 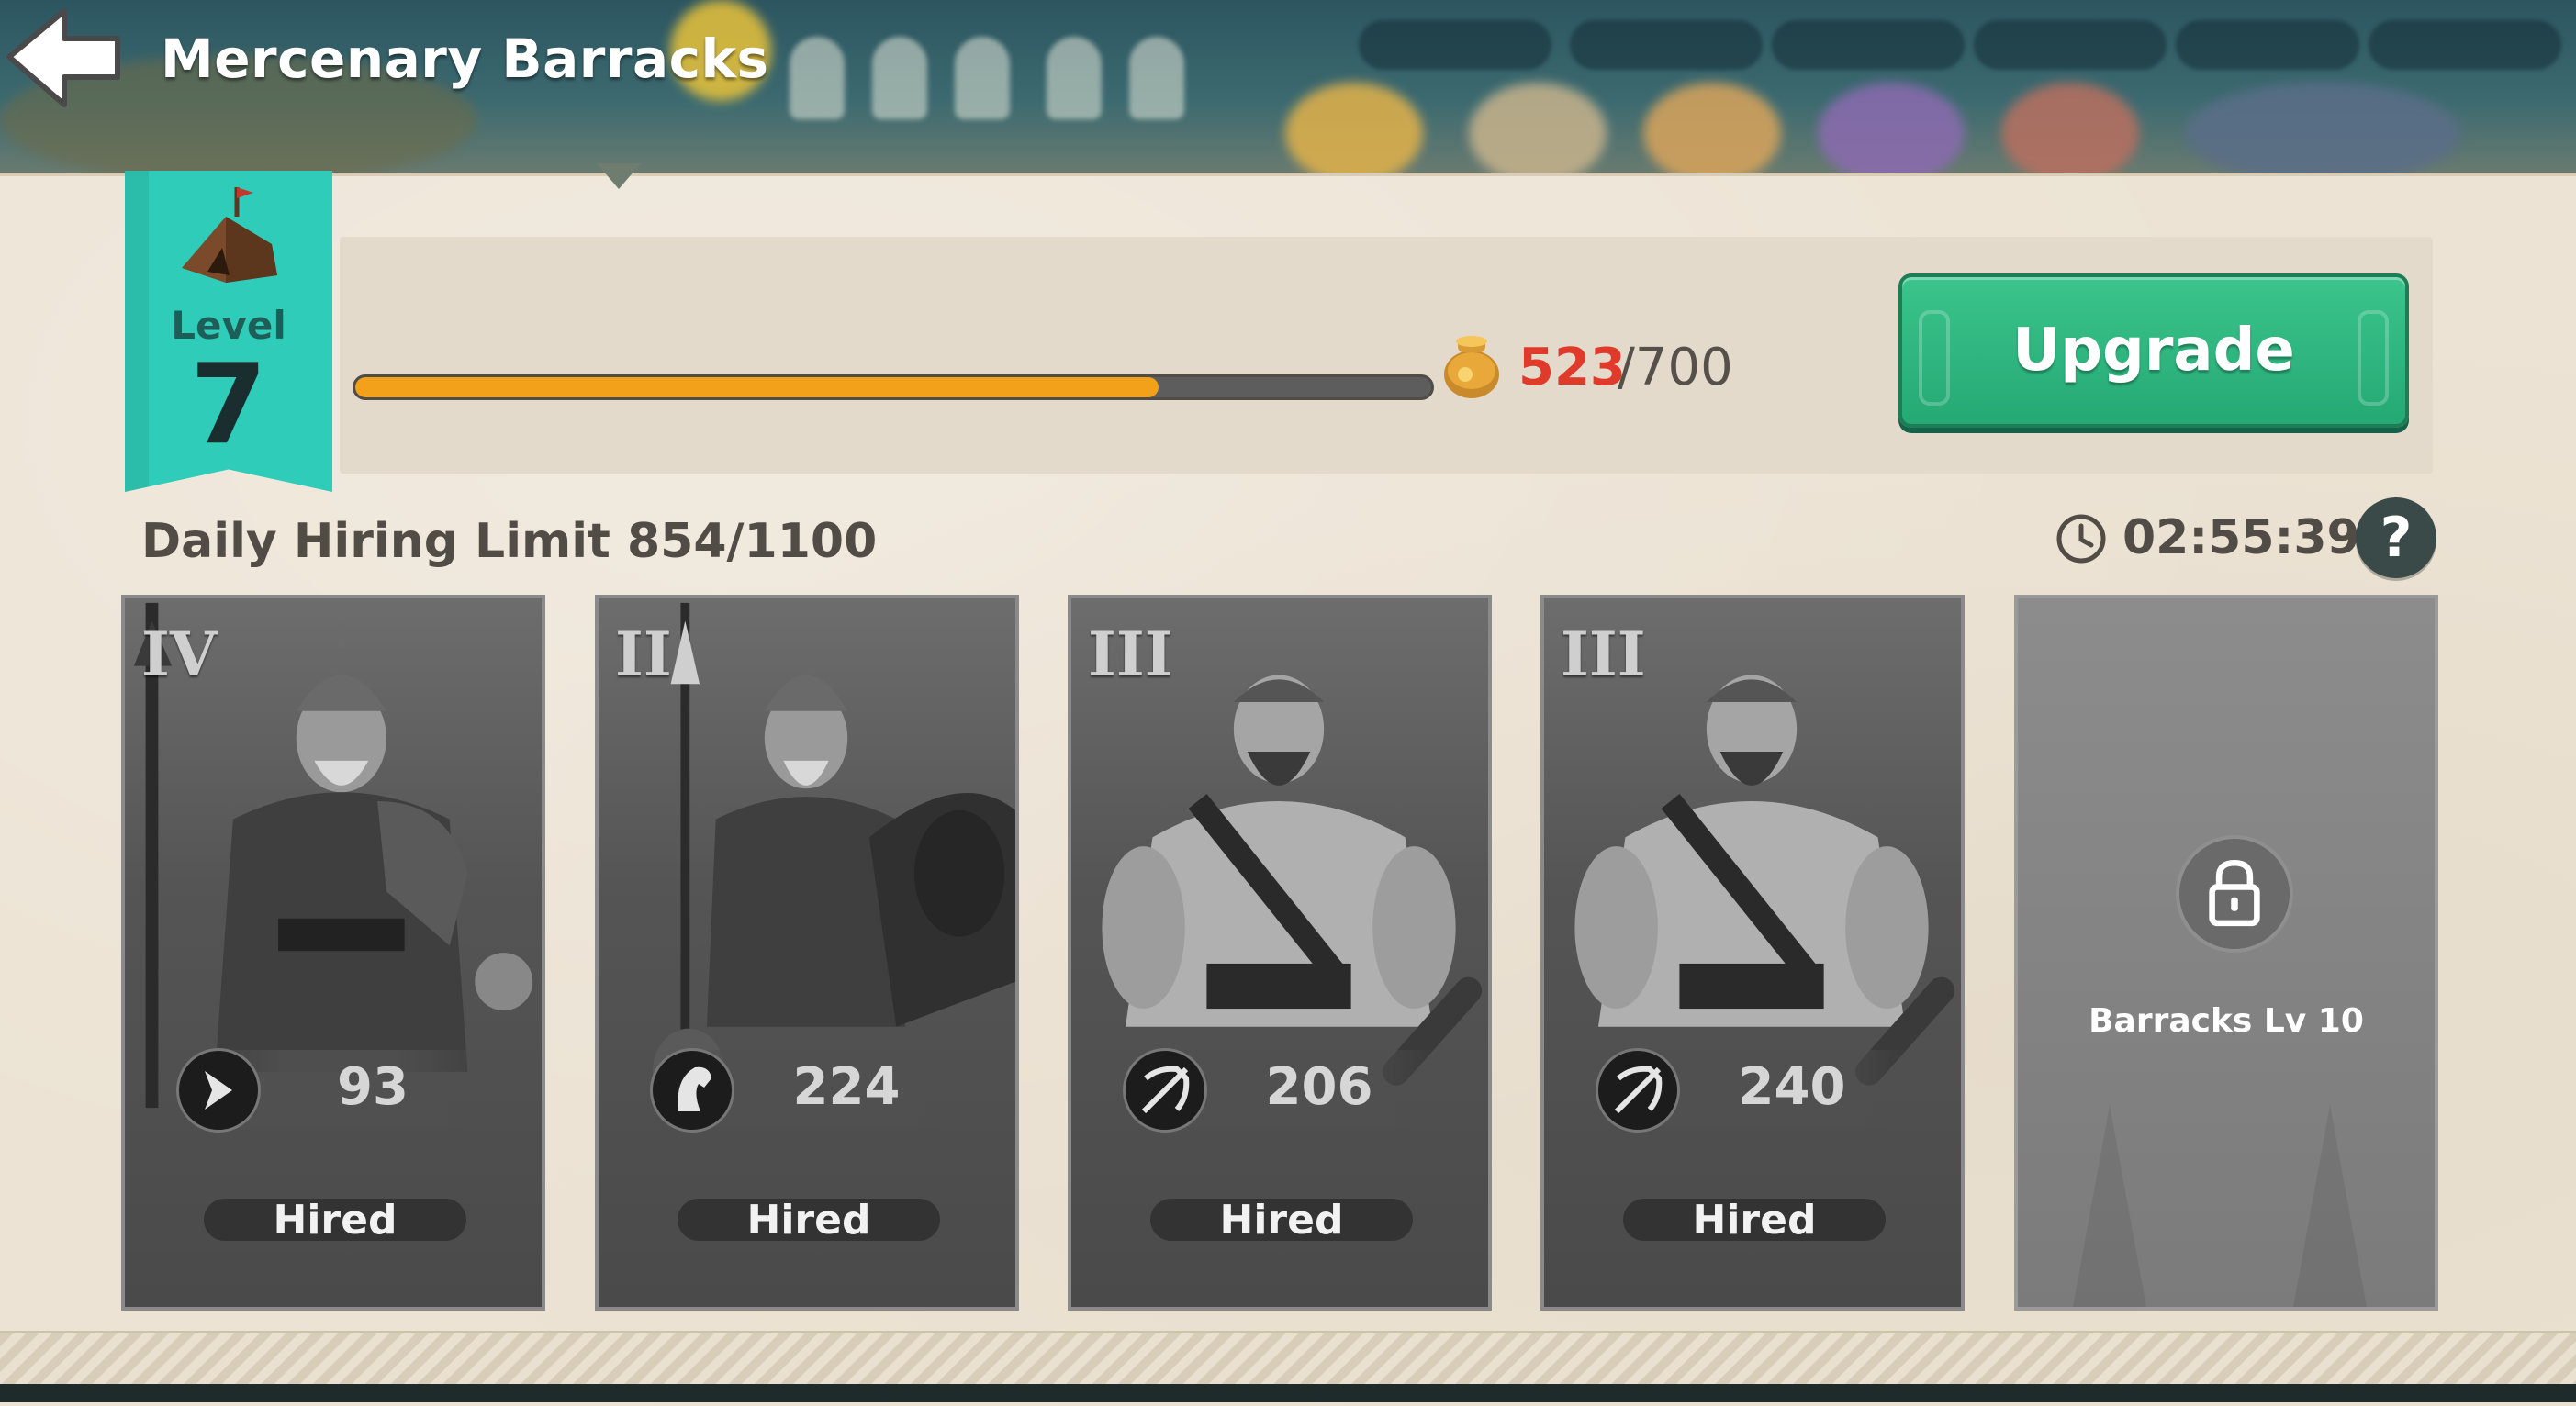 I want to click on power-value: 224, so click(x=846, y=1087).